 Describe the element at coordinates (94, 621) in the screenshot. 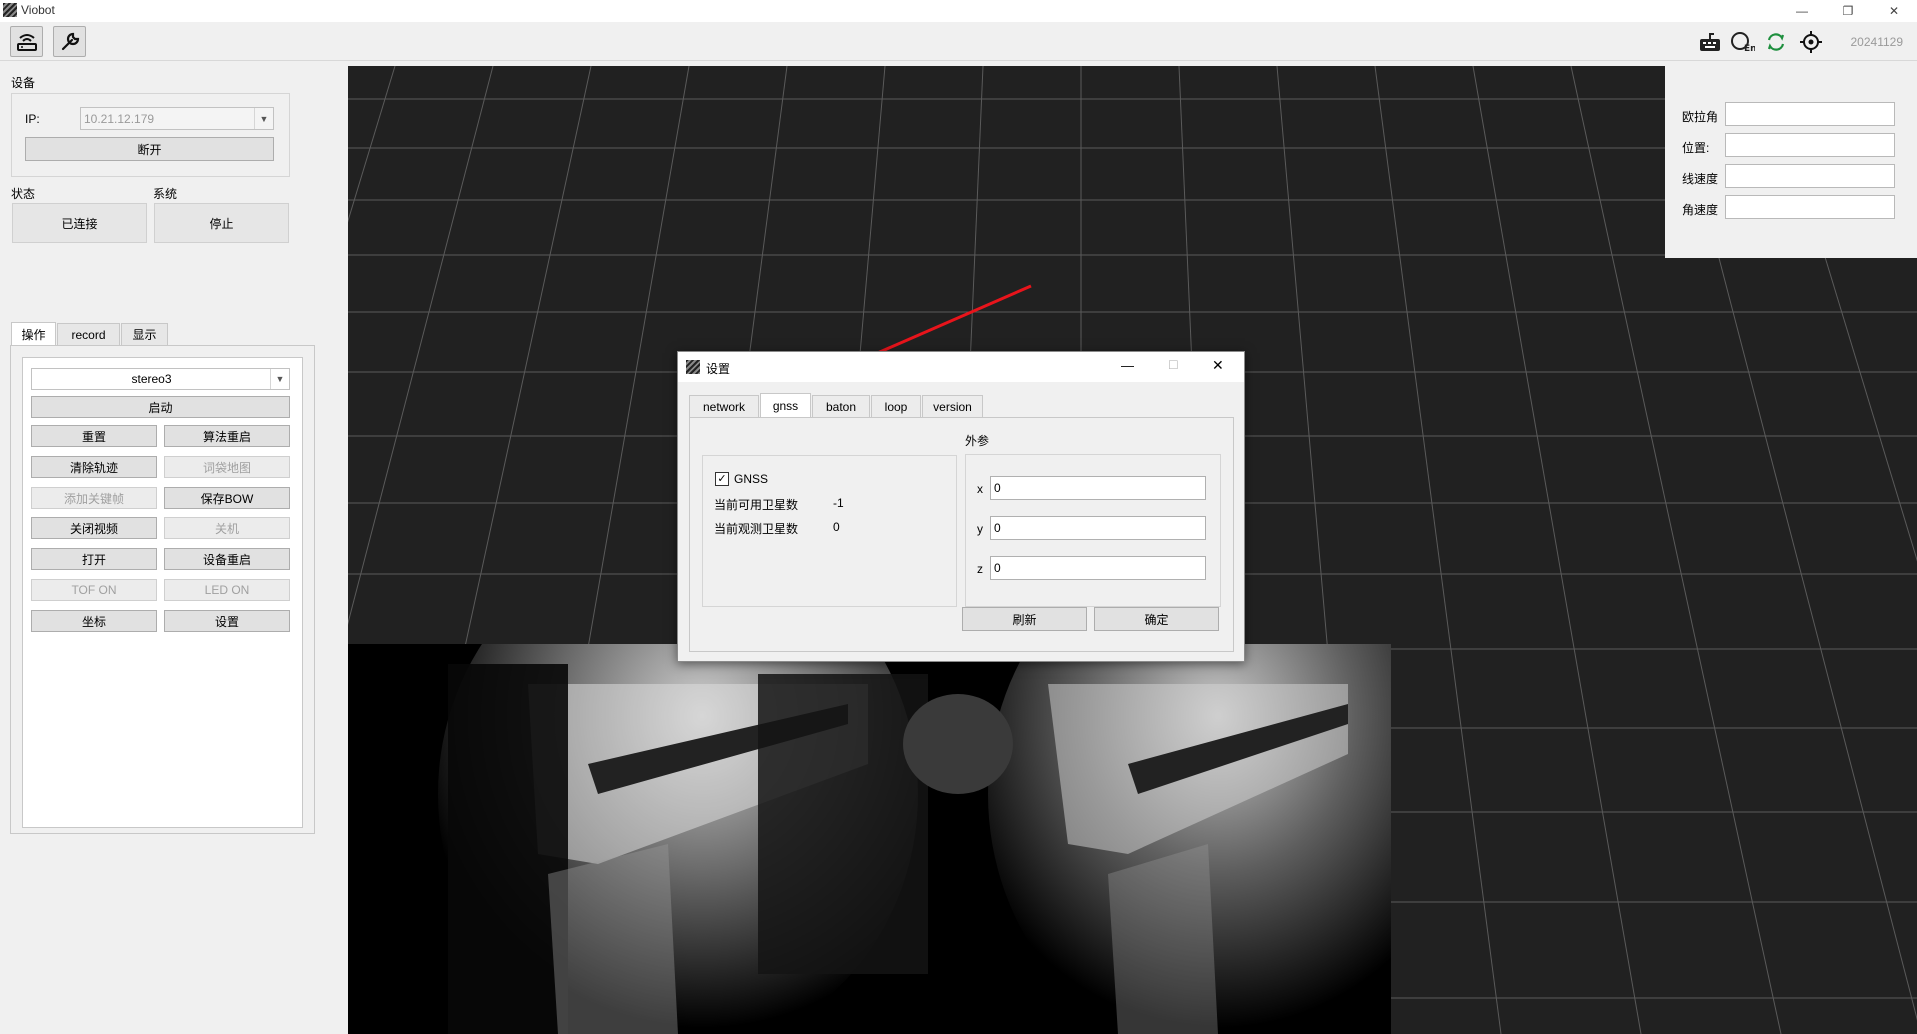

I see `op-button-12: 坐标` at that location.